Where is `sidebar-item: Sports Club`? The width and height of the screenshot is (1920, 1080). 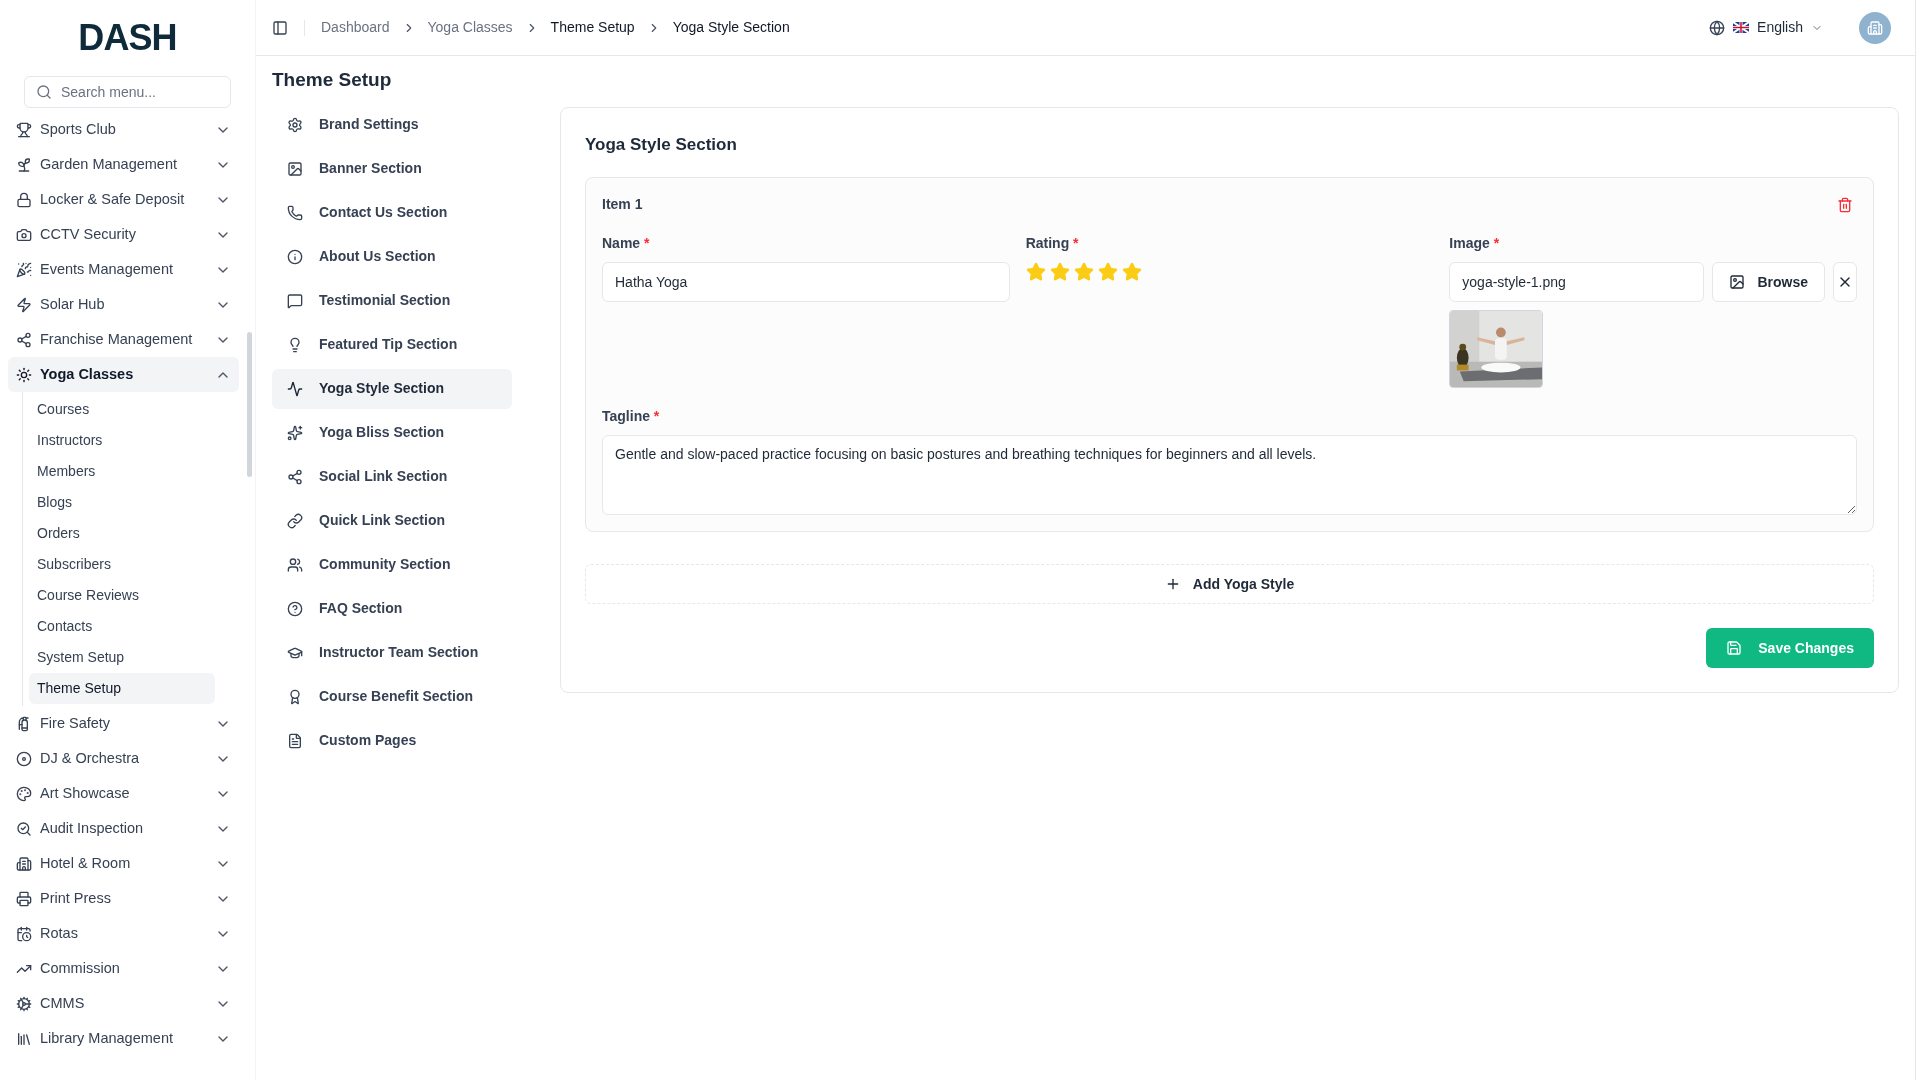 sidebar-item: Sports Club is located at coordinates (123, 129).